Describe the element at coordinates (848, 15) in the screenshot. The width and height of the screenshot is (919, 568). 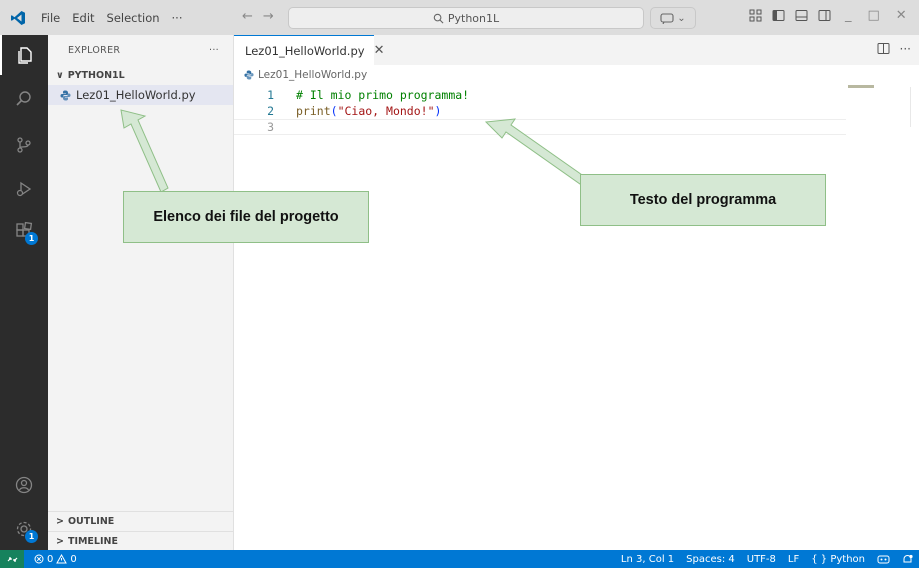
I see `minimize-icon: _` at that location.